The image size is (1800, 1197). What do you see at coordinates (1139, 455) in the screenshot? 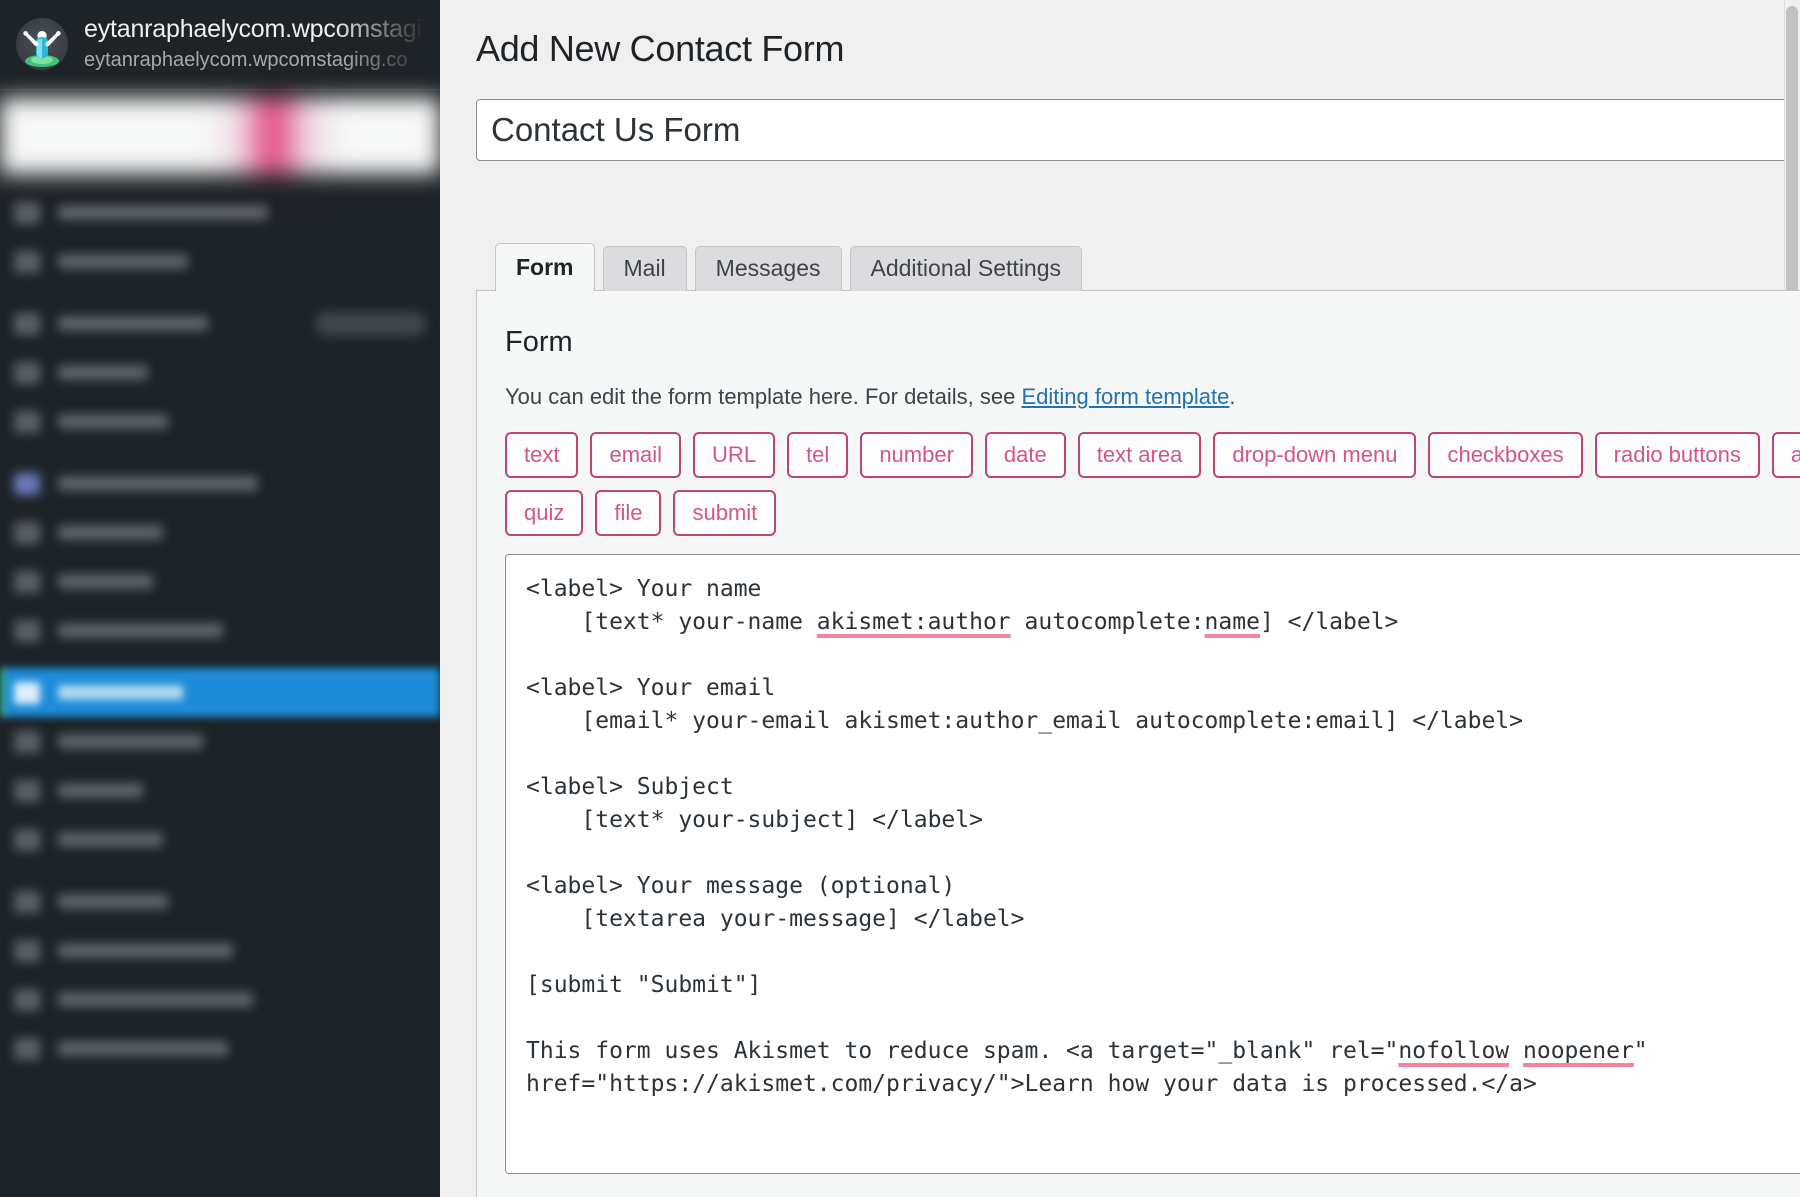
I see `tag-button-text-area: text area` at bounding box center [1139, 455].